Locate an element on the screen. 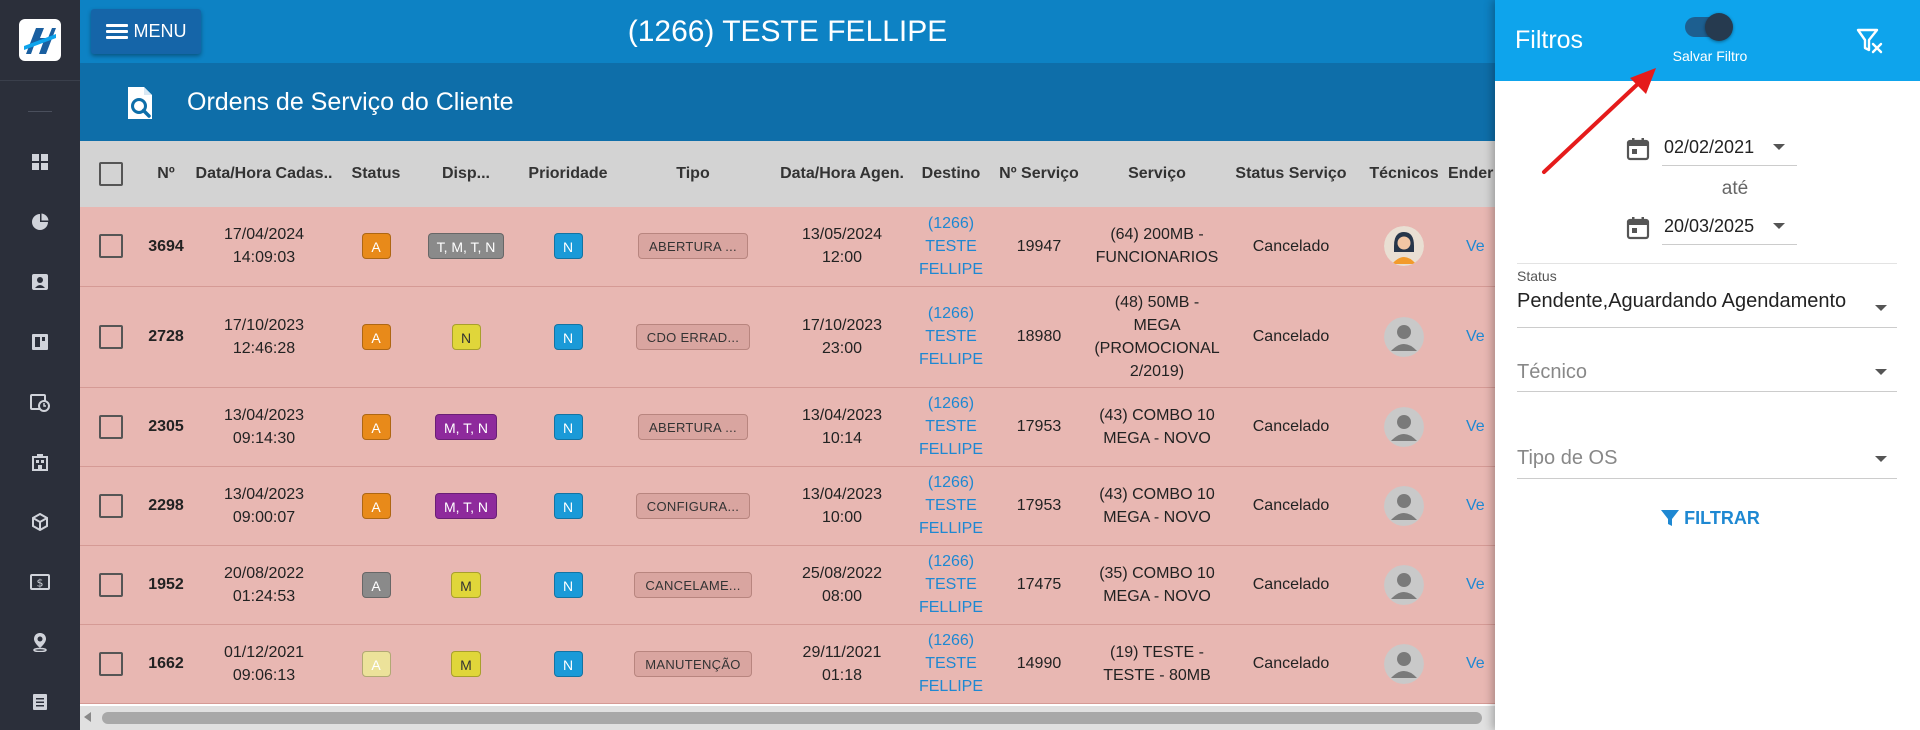  column-header-data-agendamento: Data/Hora Agen. is located at coordinates (842, 174).